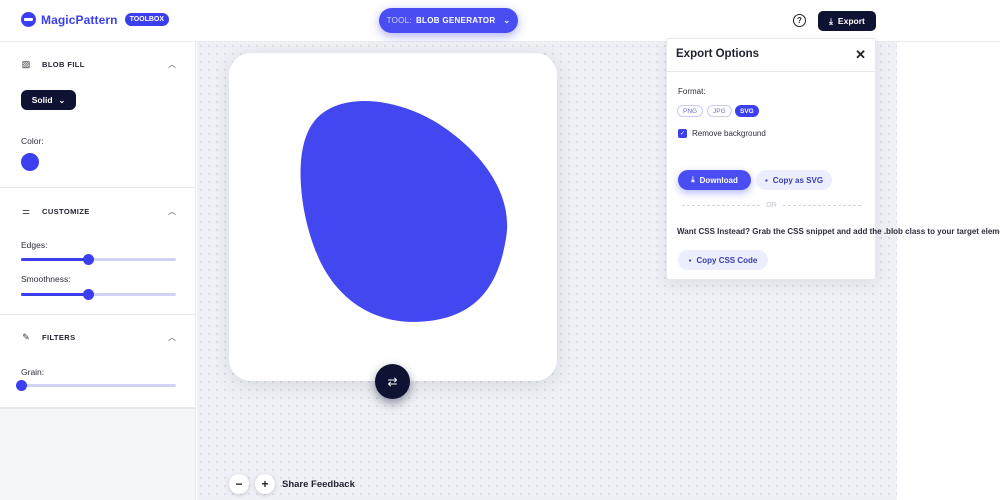  Describe the element at coordinates (59, 337) in the screenshot. I see `section-title: FILTERS` at that location.